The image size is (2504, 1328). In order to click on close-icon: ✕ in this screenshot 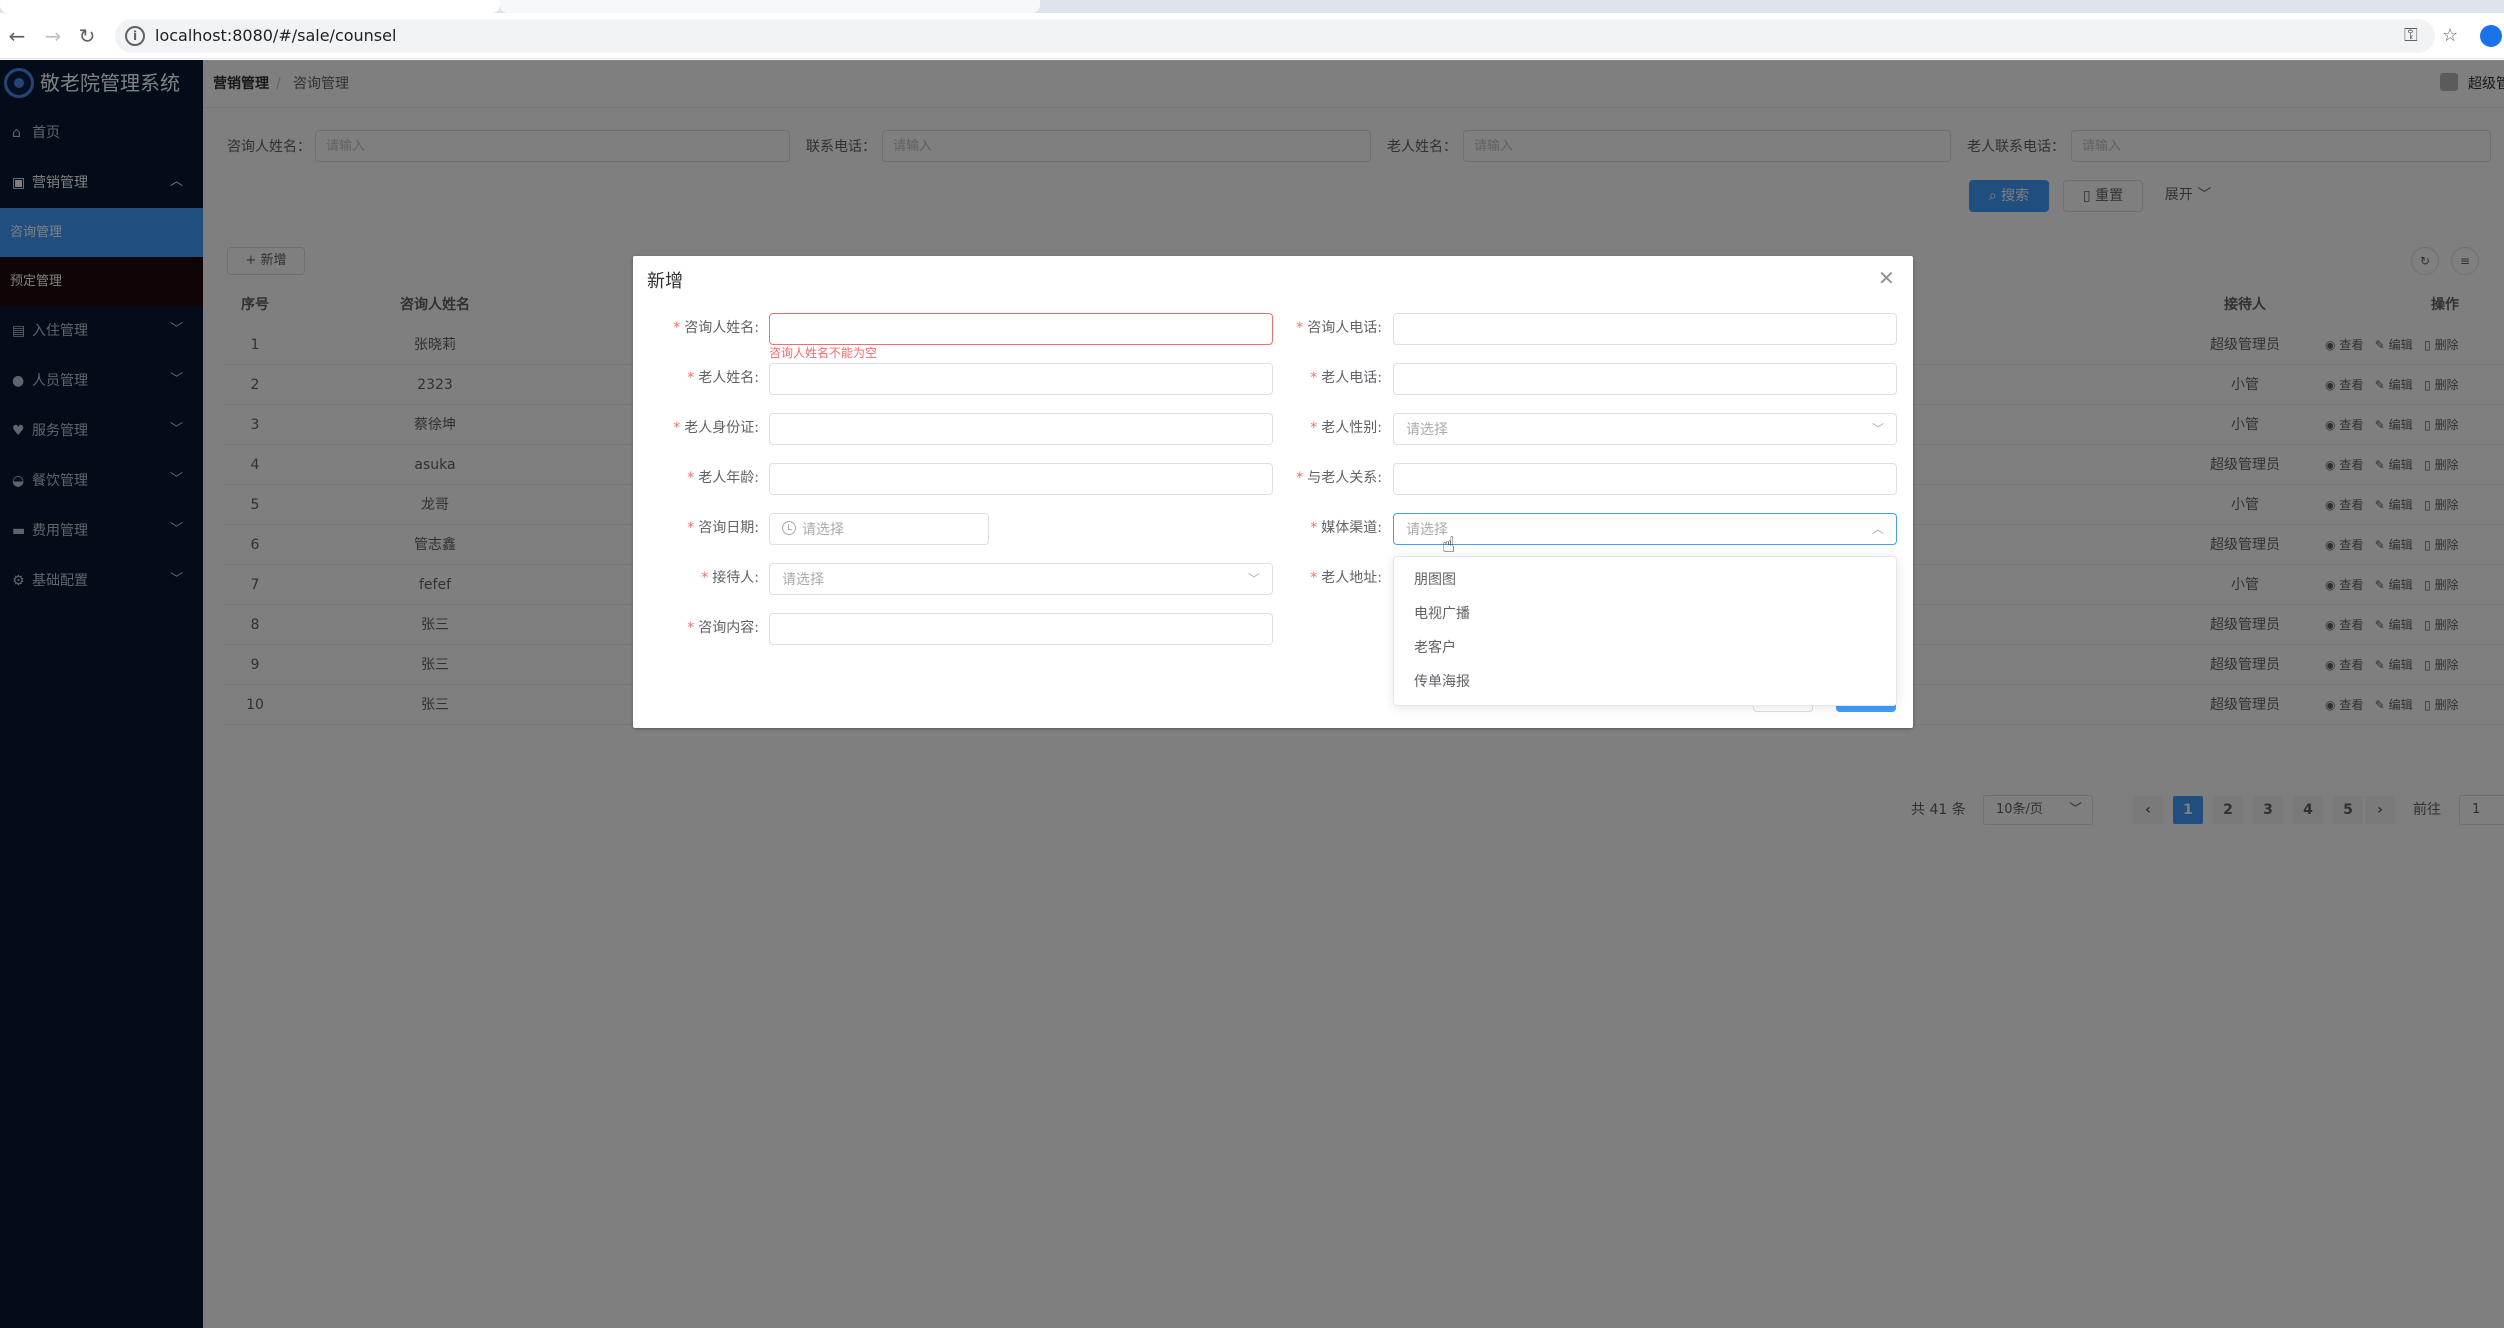, I will do `click(1886, 278)`.